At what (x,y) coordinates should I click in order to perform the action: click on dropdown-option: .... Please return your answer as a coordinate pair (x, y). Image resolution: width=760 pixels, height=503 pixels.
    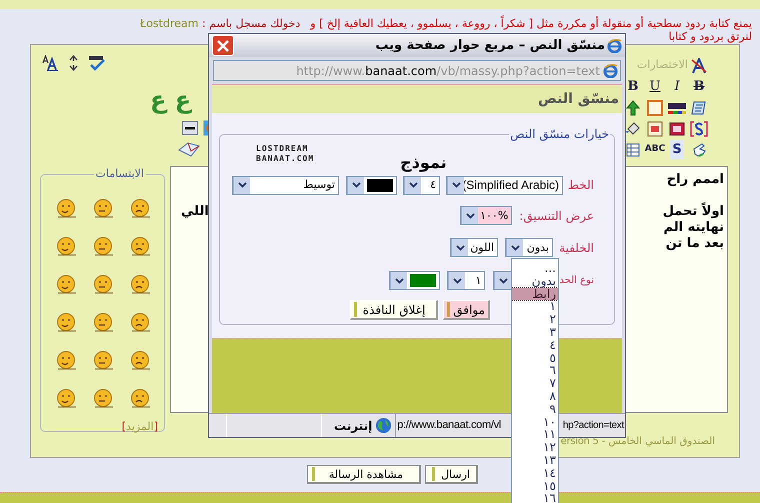
    Looking at the image, I should click on (535, 268).